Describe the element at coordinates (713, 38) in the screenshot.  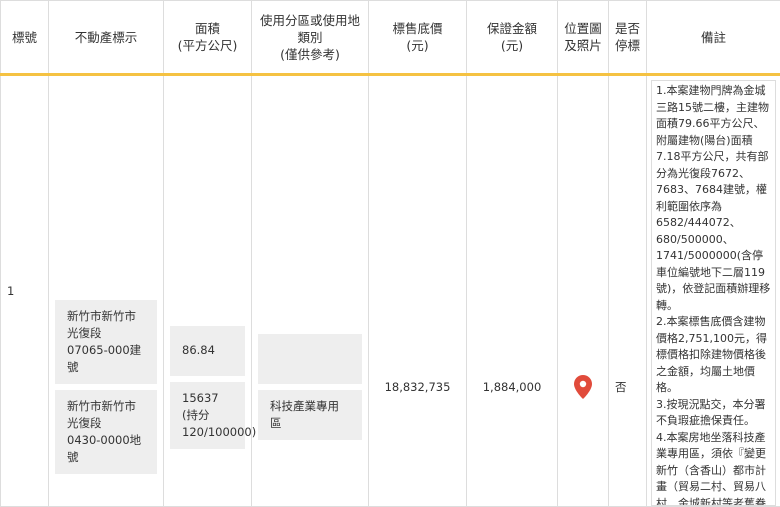
I see `header-remarks: 備註` at that location.